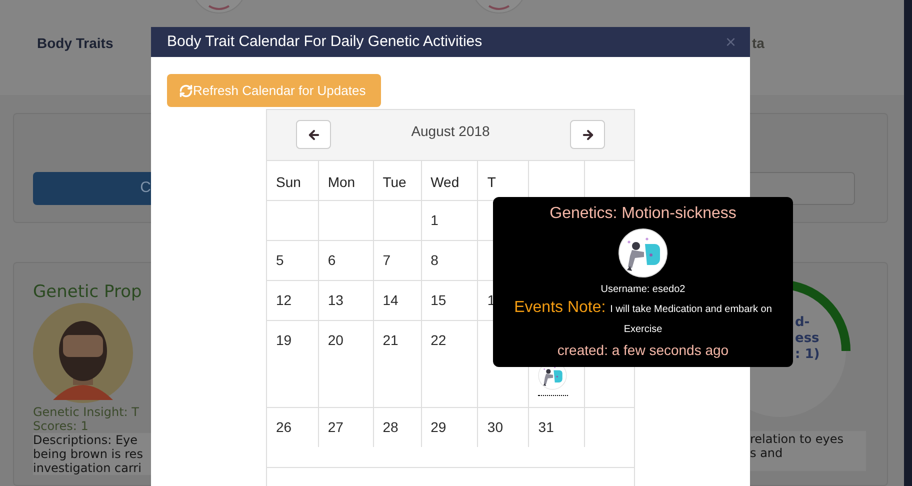  Describe the element at coordinates (643, 290) in the screenshot. I see `username-text: Username: esedo2` at that location.